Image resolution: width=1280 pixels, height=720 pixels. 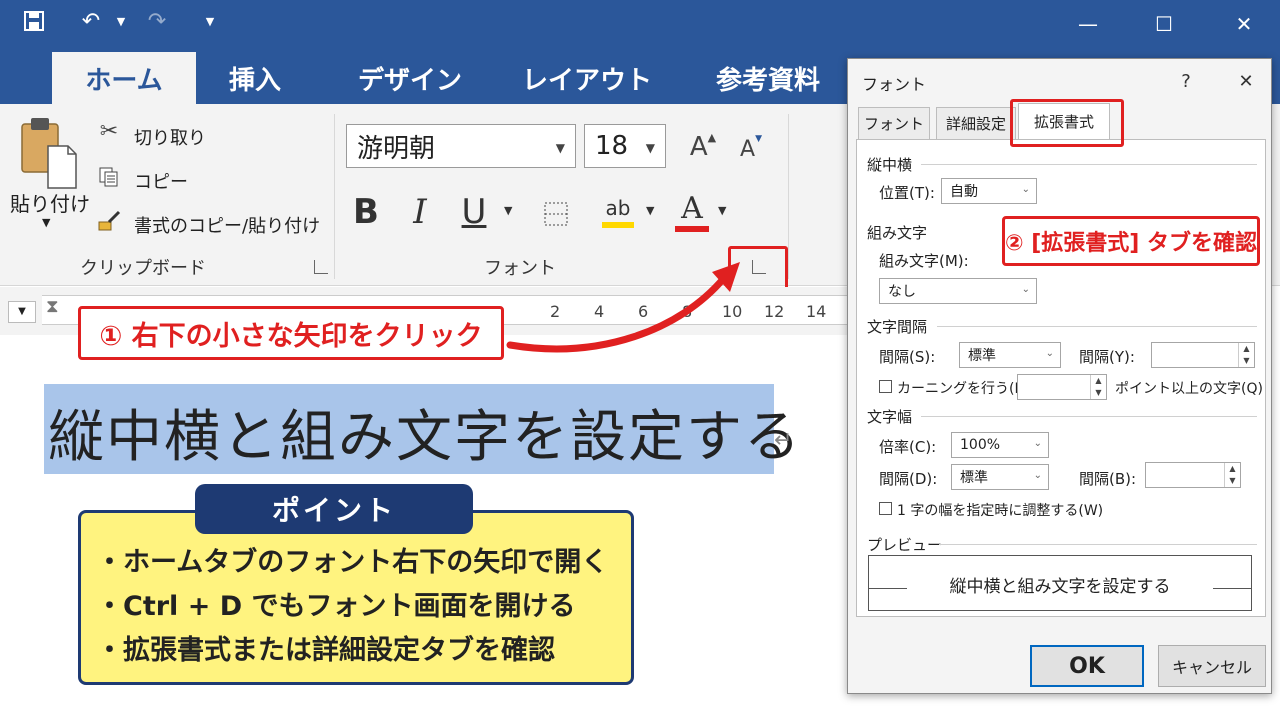 I want to click on spacing-interval-label: 間隔(S):, so click(x=907, y=357).